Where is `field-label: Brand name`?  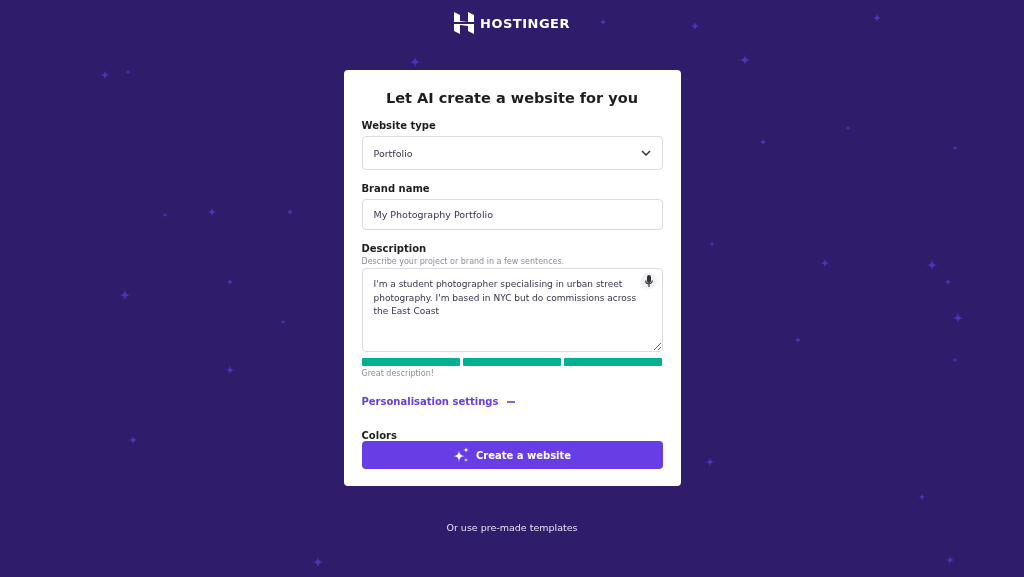
field-label: Brand name is located at coordinates (396, 188).